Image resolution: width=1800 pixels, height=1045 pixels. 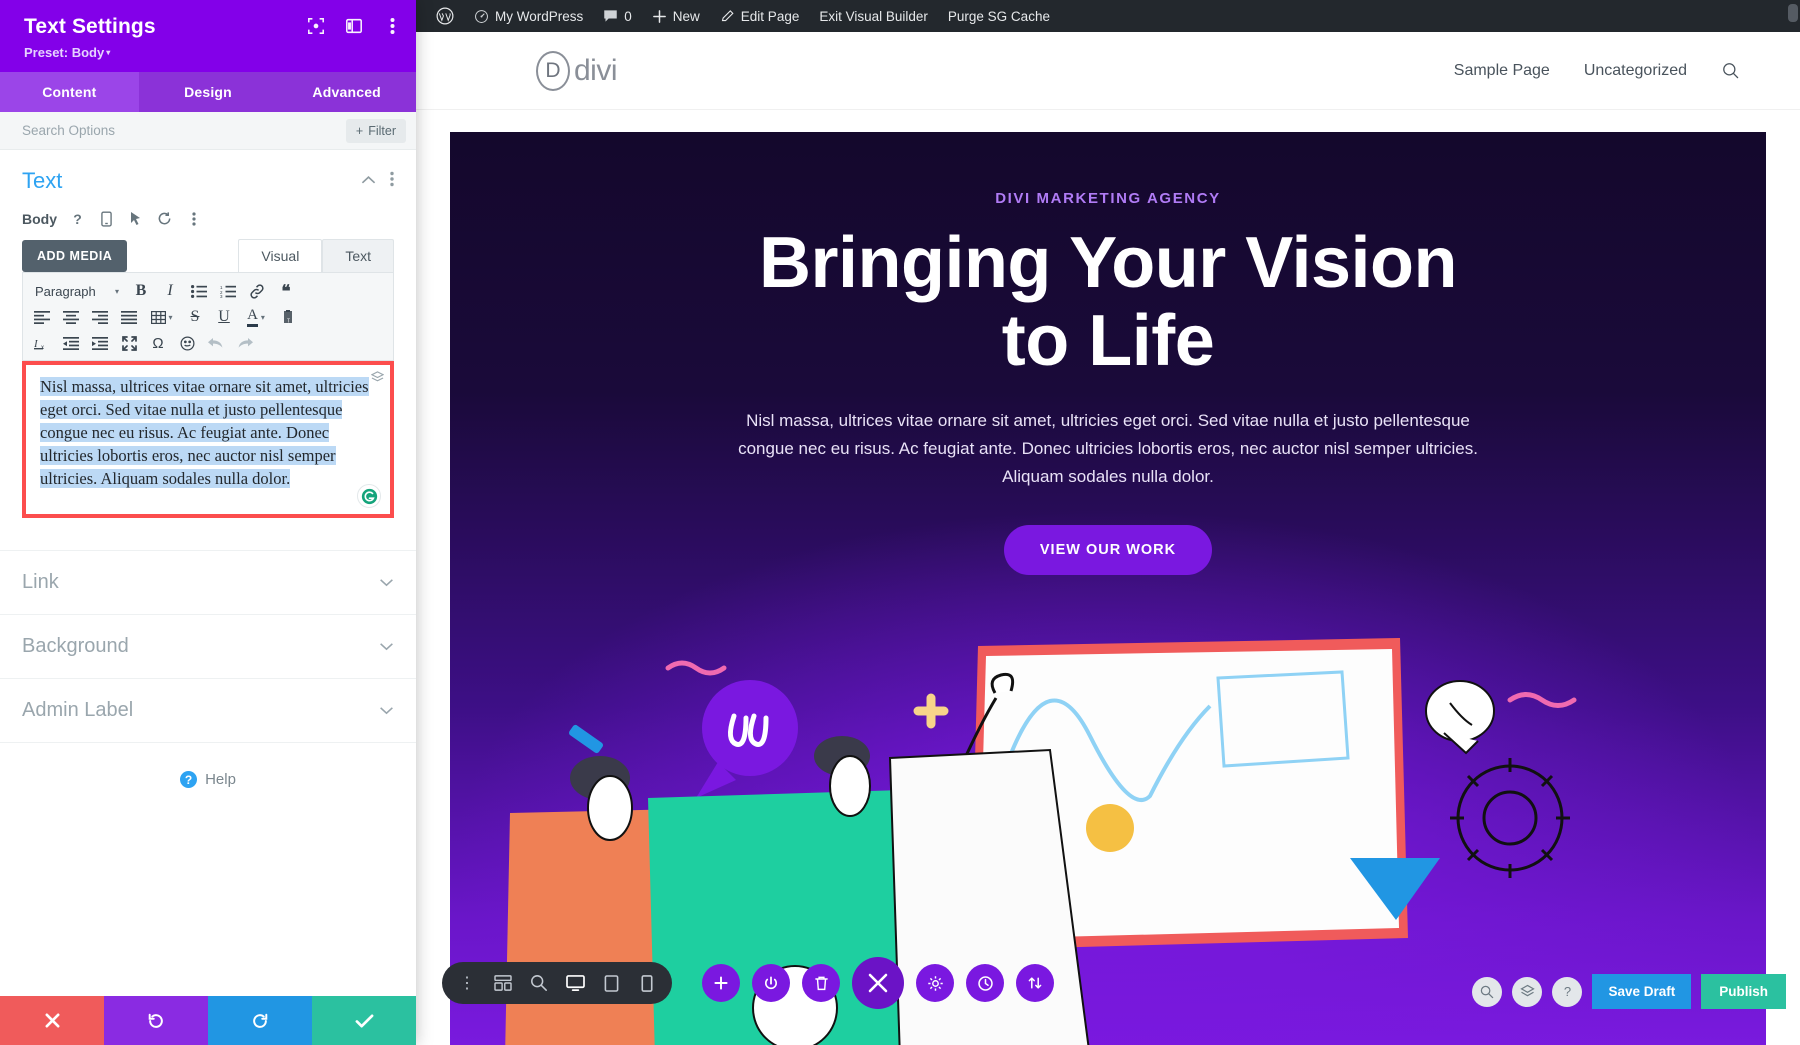 I want to click on format-select: Paragraph ▾, so click(x=77, y=291).